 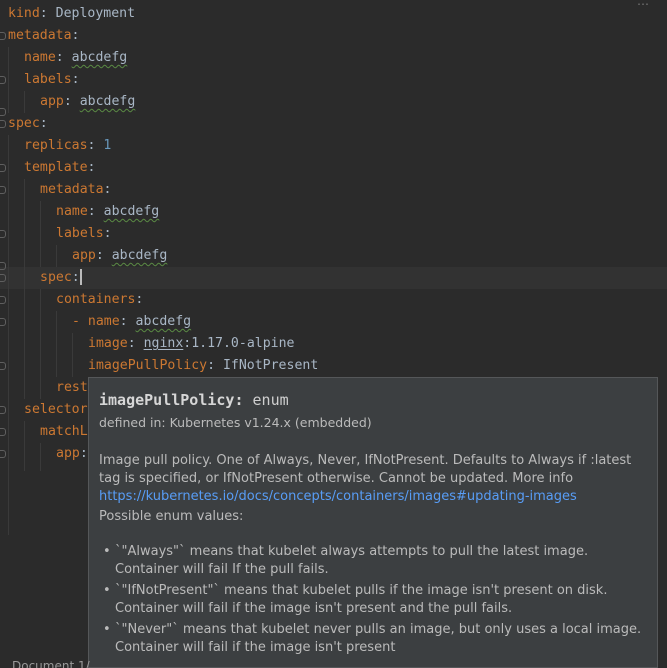 I want to click on popup-property-name: imagePullPolicy:, so click(x=171, y=400).